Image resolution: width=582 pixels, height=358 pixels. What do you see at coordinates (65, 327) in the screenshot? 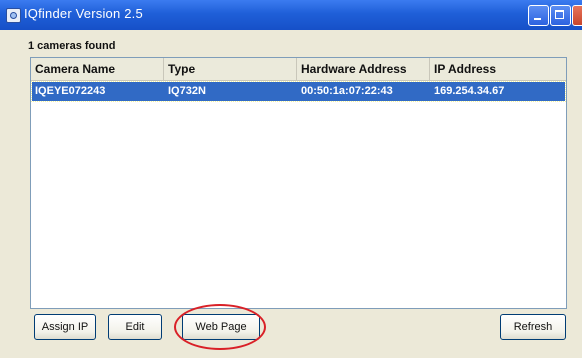
I see `assign-ip-button: Assign IP` at bounding box center [65, 327].